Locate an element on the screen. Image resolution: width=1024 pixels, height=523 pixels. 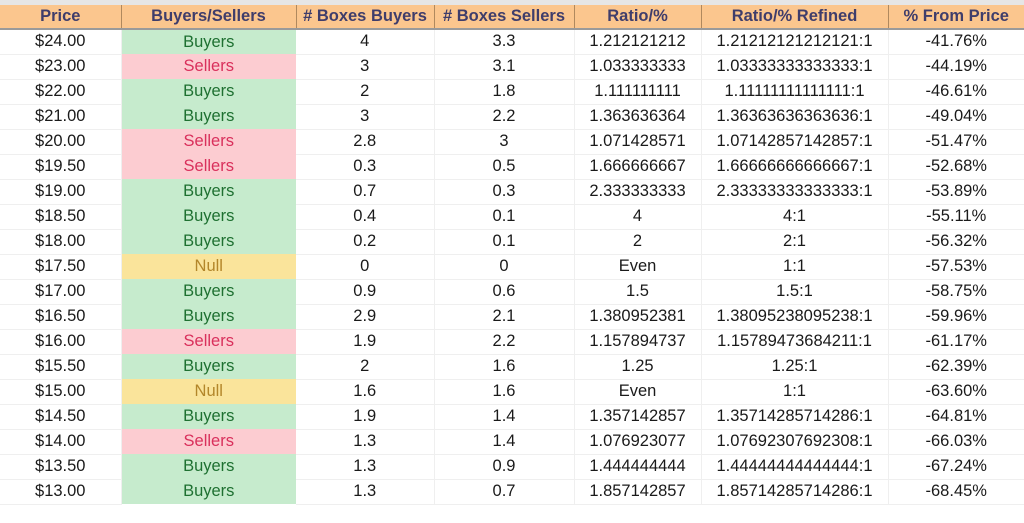
cell-pct-from-price: -67.24% is located at coordinates (956, 467).